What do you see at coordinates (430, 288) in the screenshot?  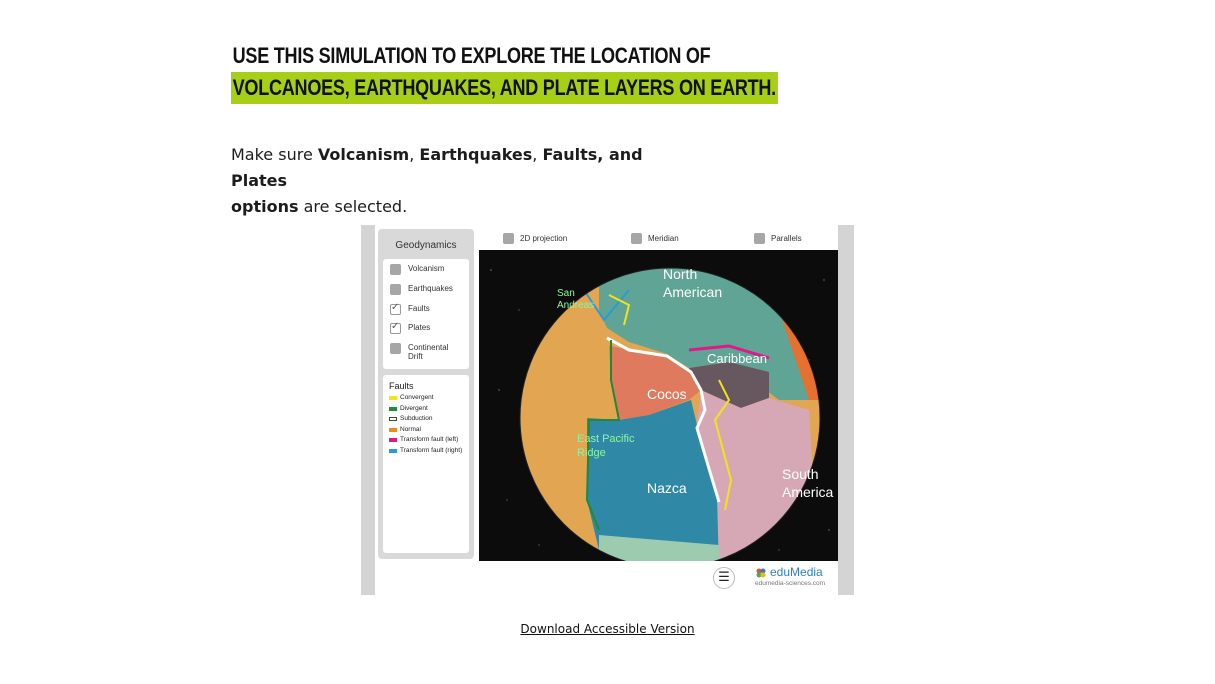 I see `option-label: Earthquakes` at bounding box center [430, 288].